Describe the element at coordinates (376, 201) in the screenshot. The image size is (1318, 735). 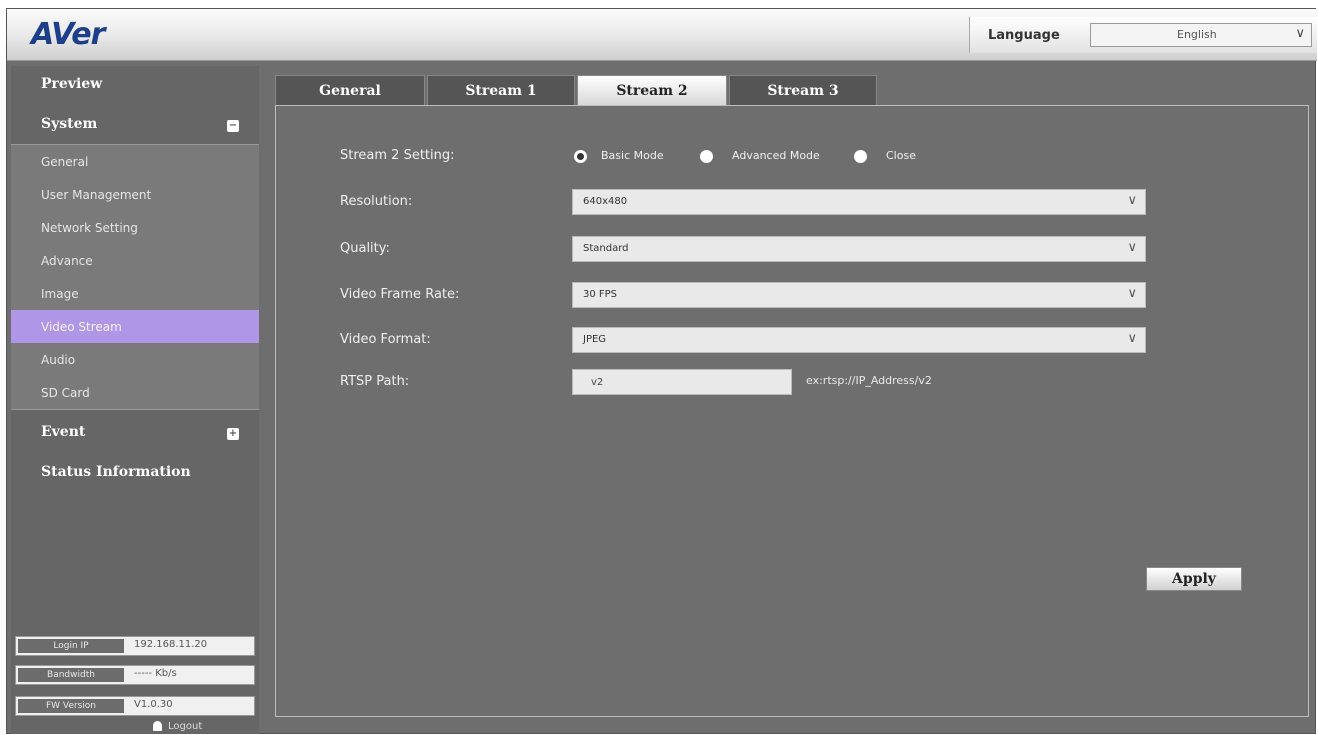
I see `resolution-label: Resolution:` at that location.